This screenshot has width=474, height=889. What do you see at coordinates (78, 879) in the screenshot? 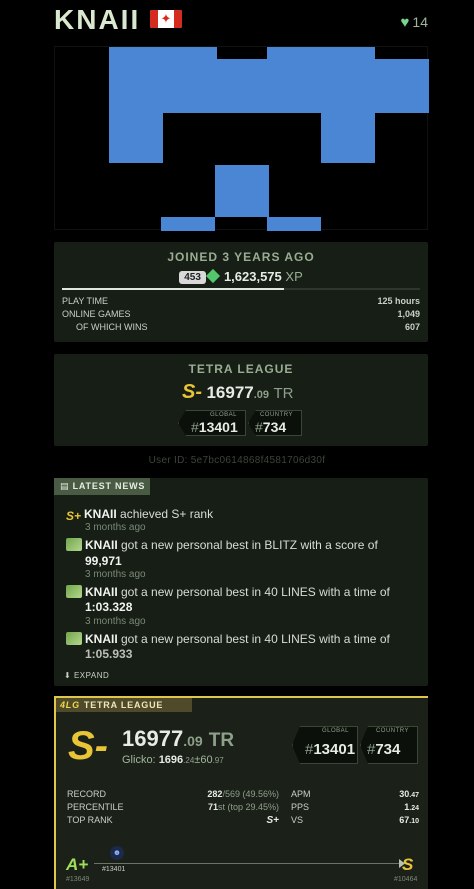
I see `prev-rank-number: #13649` at bounding box center [78, 879].